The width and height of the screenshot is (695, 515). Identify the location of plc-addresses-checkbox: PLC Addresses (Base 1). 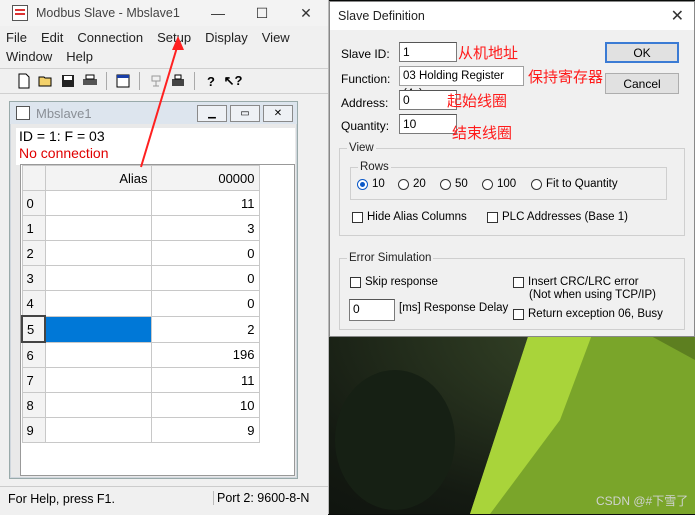
(557, 217).